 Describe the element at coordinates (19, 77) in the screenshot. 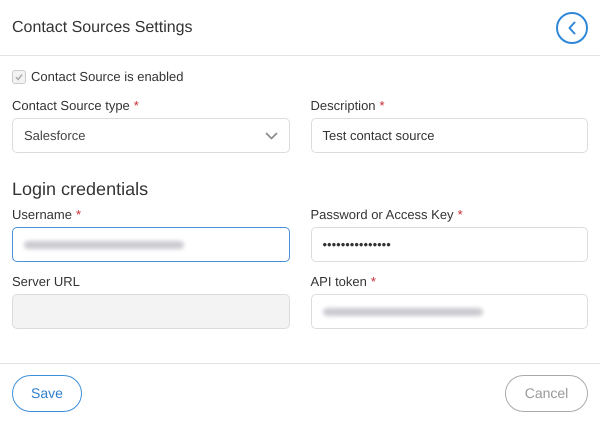

I see `checkmark-icon` at that location.